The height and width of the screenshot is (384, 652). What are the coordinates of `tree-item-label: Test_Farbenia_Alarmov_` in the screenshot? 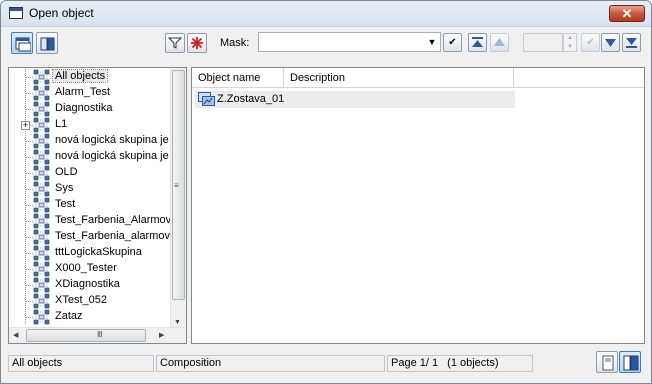 It's located at (113, 220).